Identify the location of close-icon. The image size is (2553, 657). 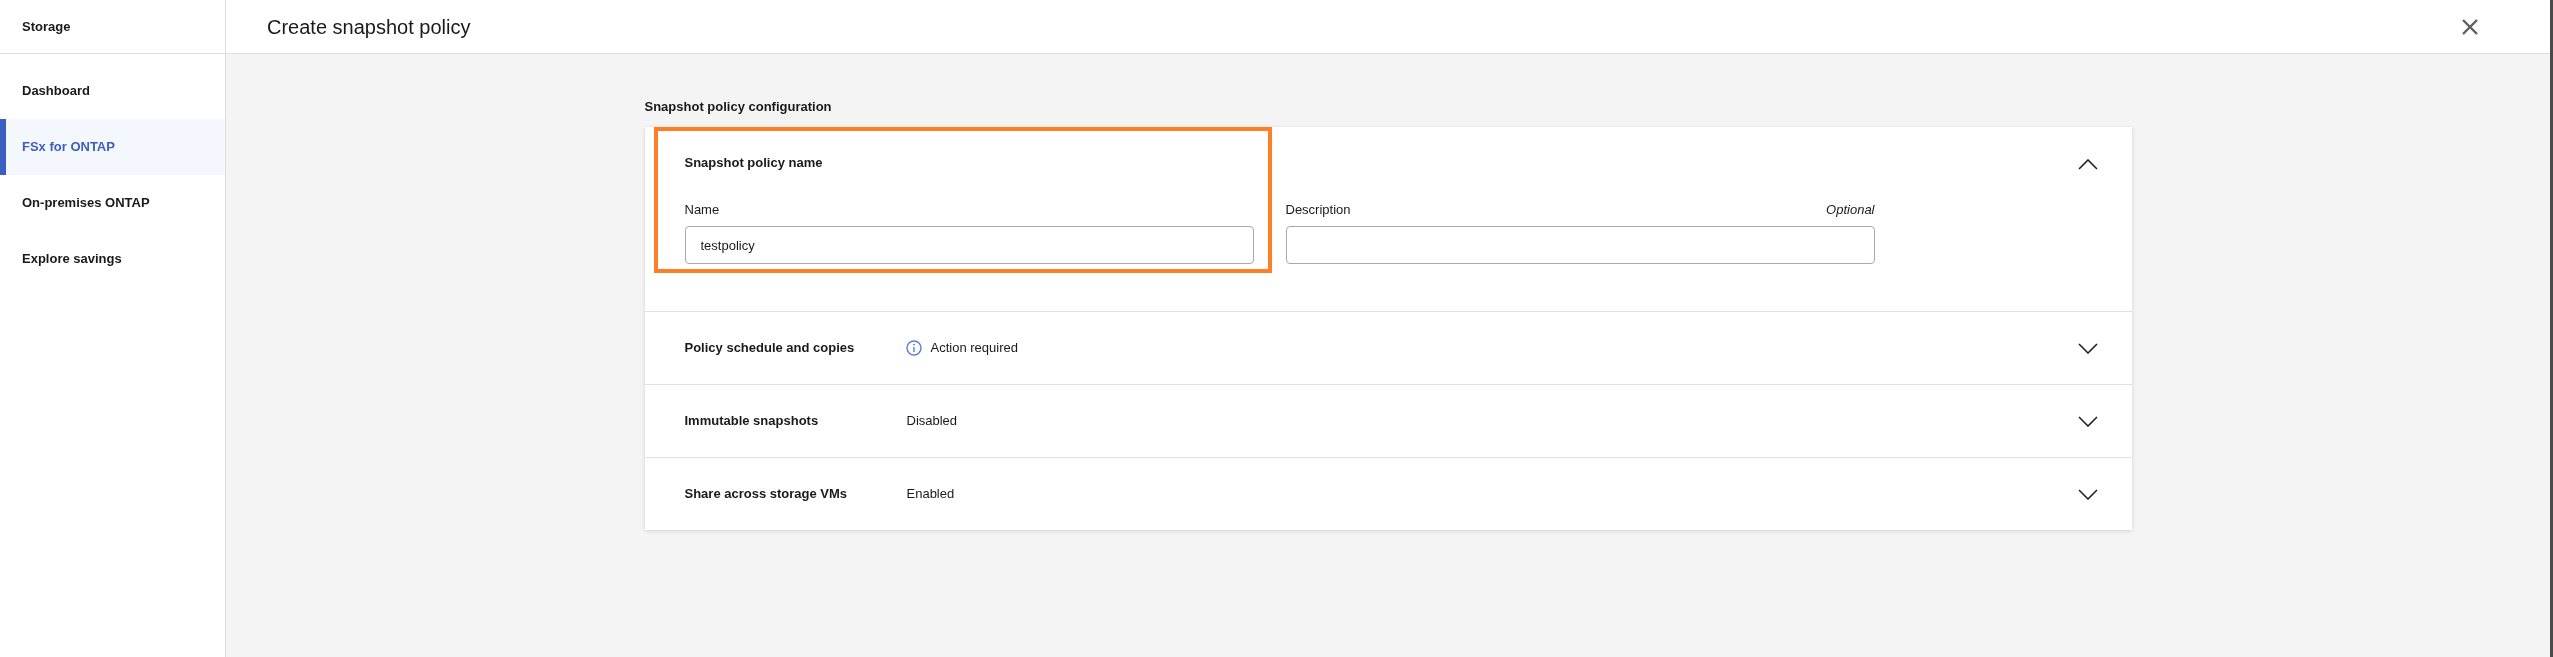
(2470, 26).